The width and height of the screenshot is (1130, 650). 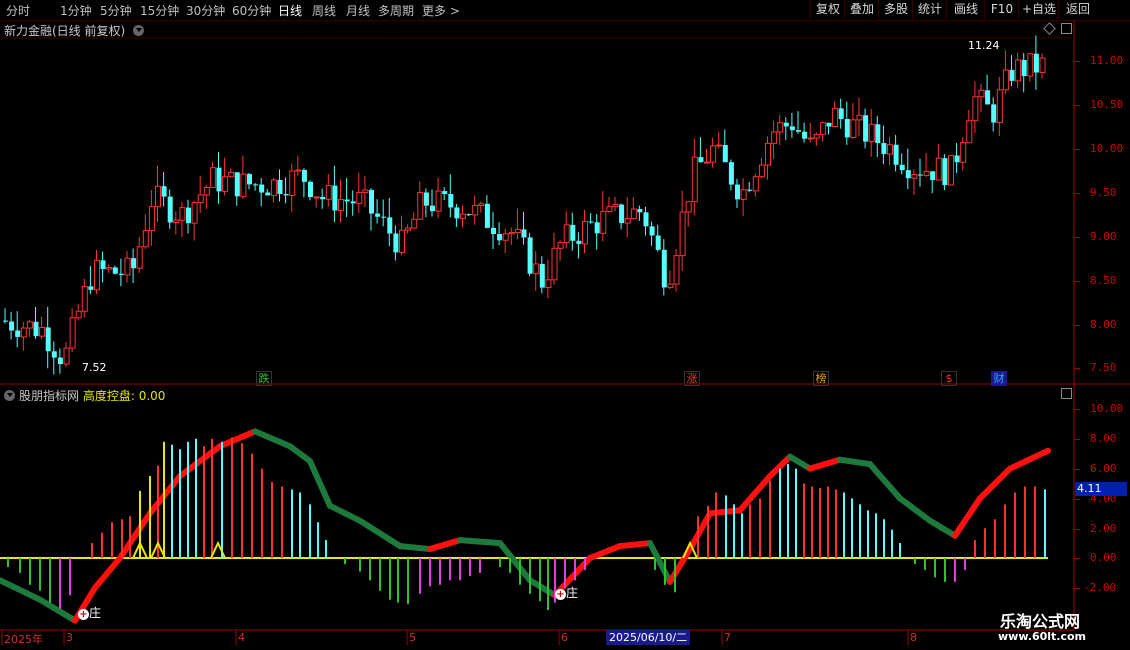 I want to click on indicator-tick-label: 0.00, so click(x=1103, y=557).